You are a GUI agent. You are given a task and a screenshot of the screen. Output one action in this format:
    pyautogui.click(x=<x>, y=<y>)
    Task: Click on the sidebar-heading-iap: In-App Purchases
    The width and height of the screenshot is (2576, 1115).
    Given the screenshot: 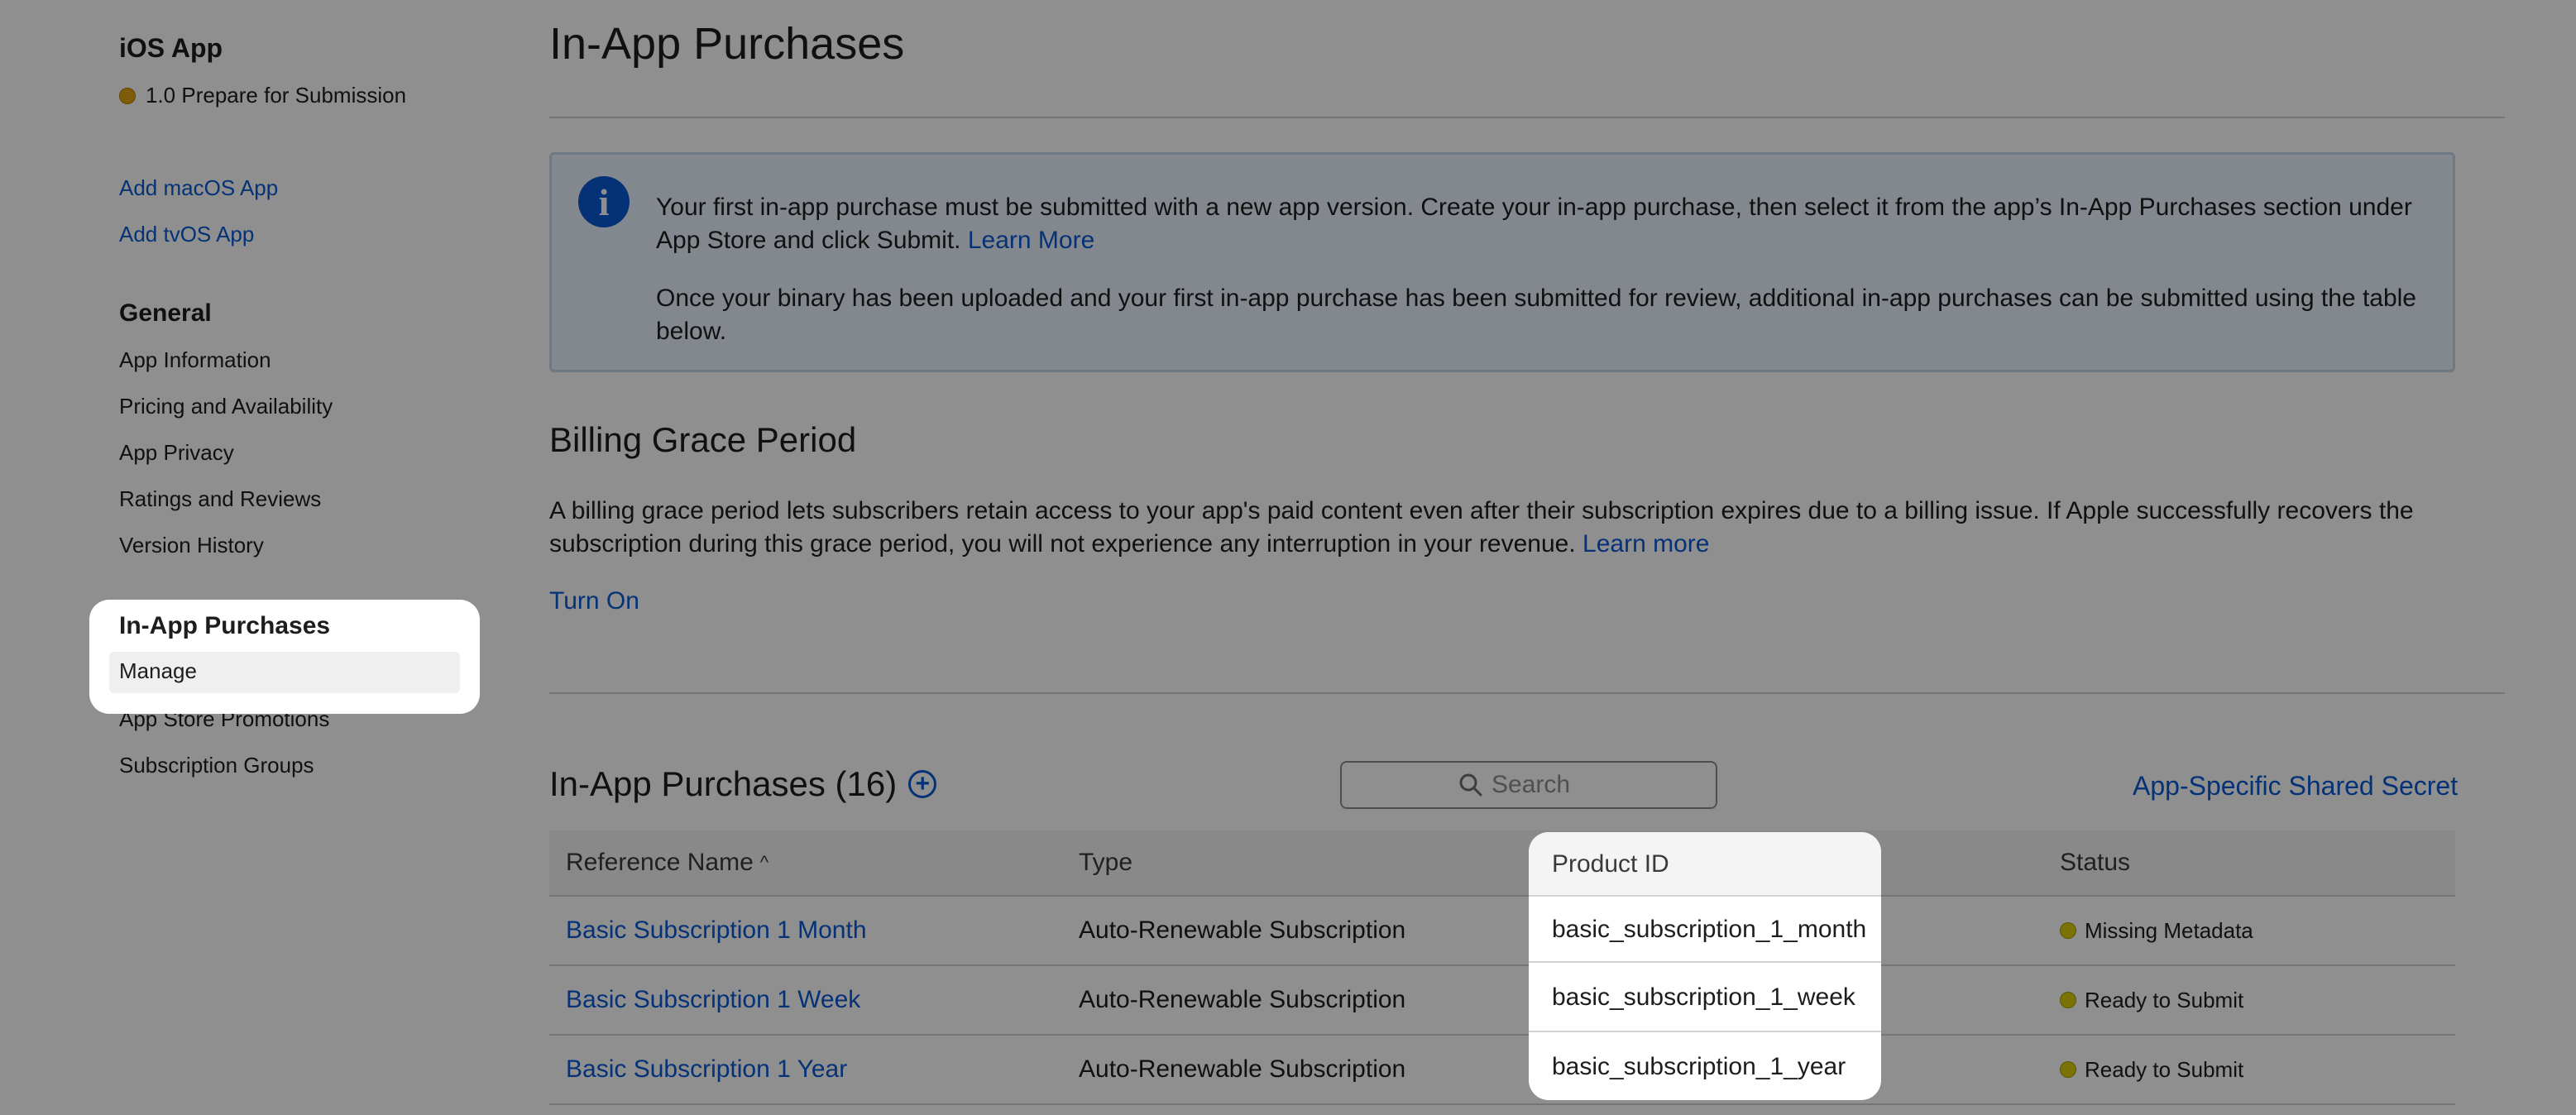 What is the action you would take?
    pyautogui.click(x=225, y=625)
    